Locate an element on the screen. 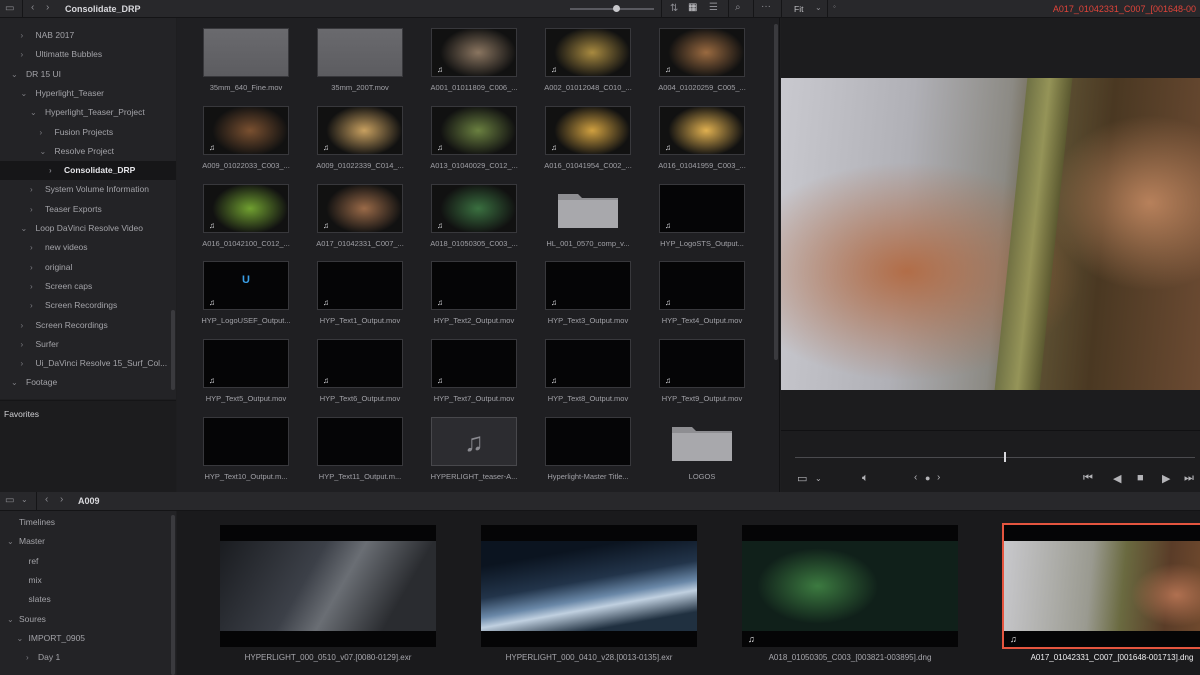 Image resolution: width=1200 pixels, height=675 pixels. media-clip: ♫ HYP_Text3_Output.mov is located at coordinates (598, 290).